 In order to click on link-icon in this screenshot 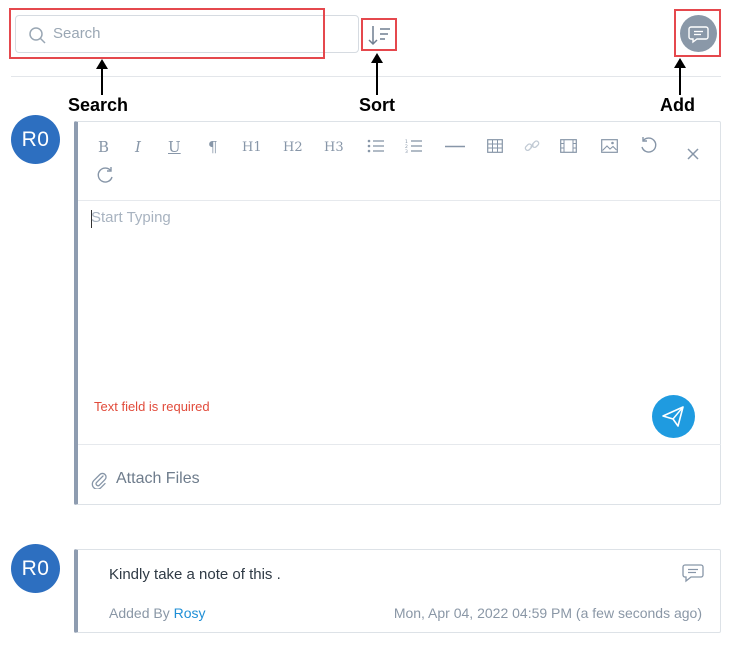, I will do `click(532, 146)`.